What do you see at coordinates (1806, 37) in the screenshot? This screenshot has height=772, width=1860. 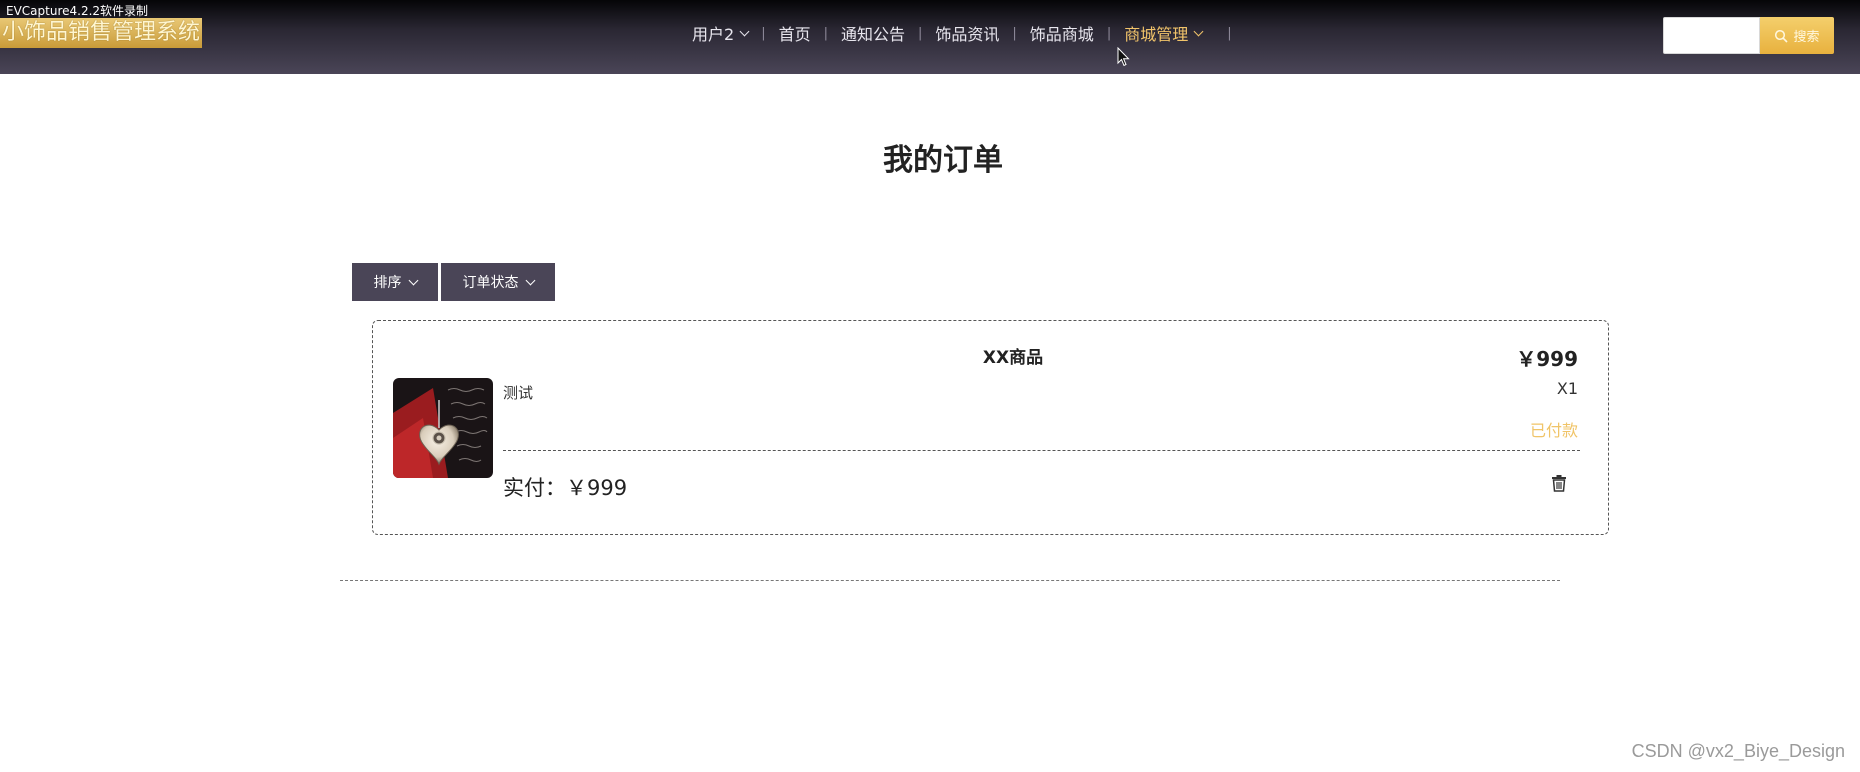 I see `search-button-label: 搜索` at bounding box center [1806, 37].